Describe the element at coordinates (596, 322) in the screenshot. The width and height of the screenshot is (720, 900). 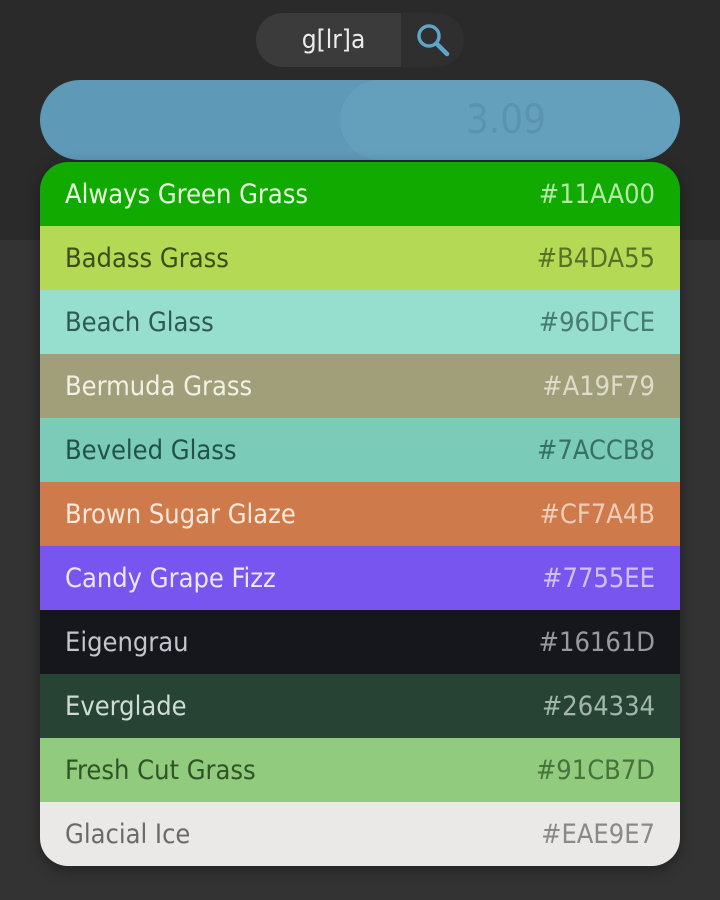
I see `color-hex-code: #96DFCE` at that location.